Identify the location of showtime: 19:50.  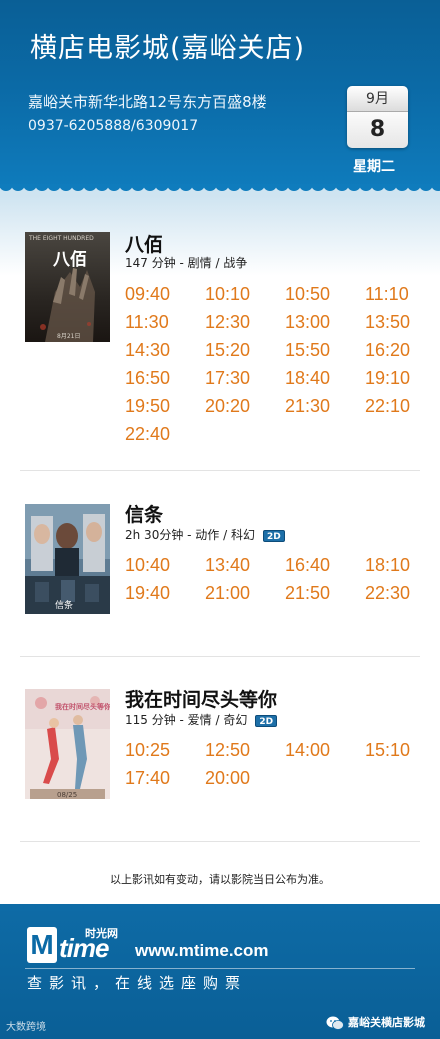
(165, 406).